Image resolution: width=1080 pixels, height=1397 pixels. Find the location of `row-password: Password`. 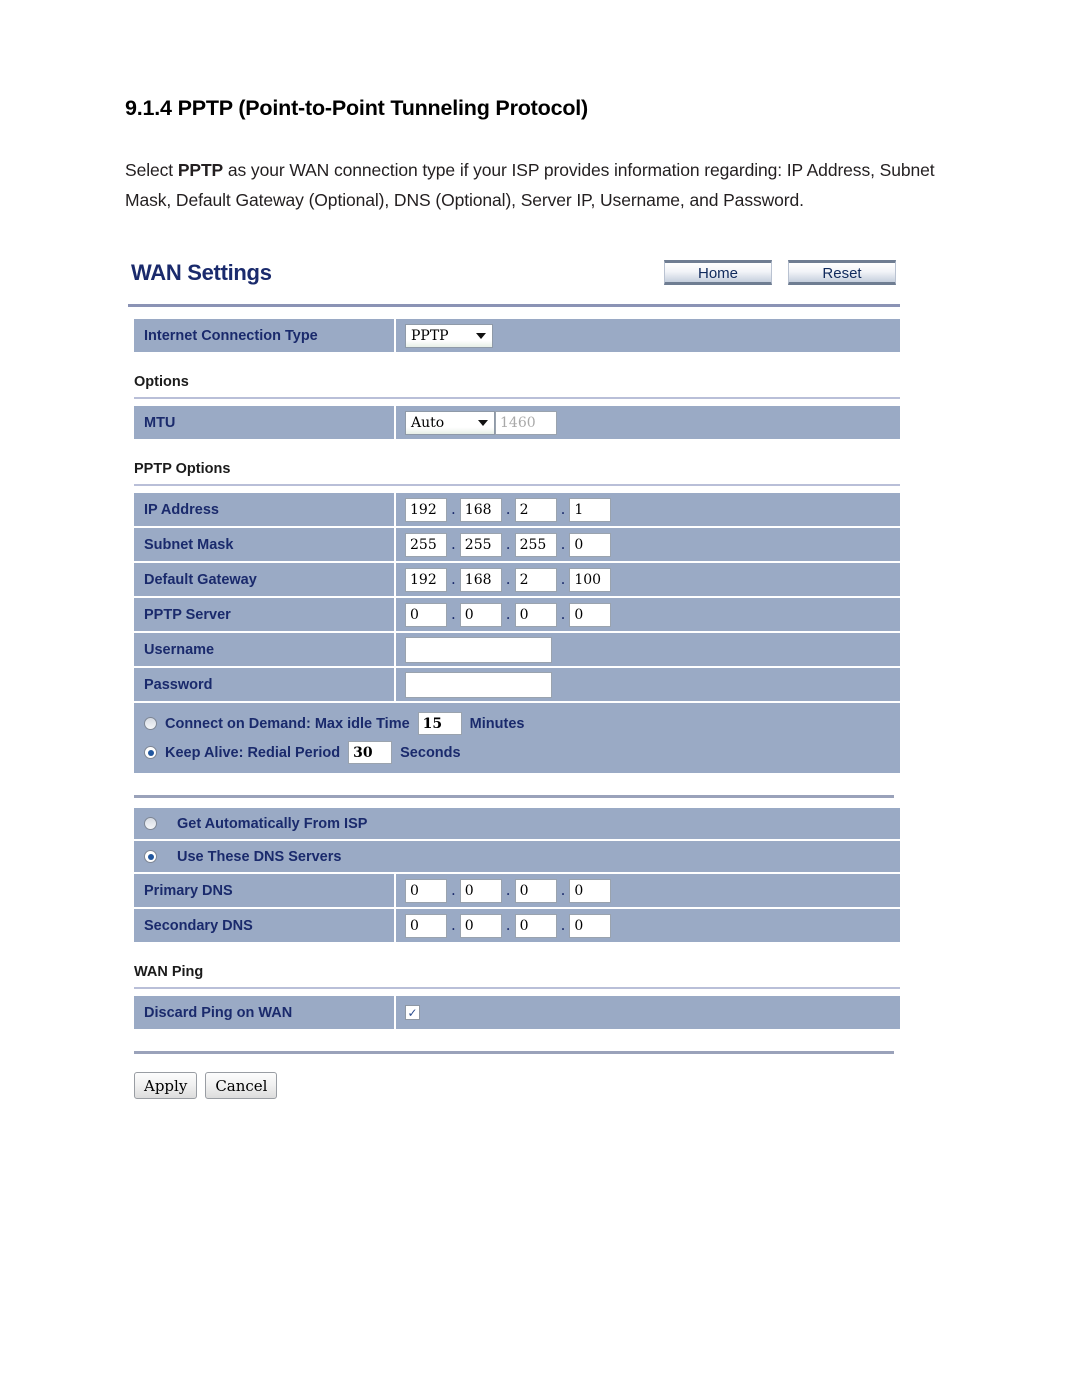

row-password: Password is located at coordinates (517, 684).